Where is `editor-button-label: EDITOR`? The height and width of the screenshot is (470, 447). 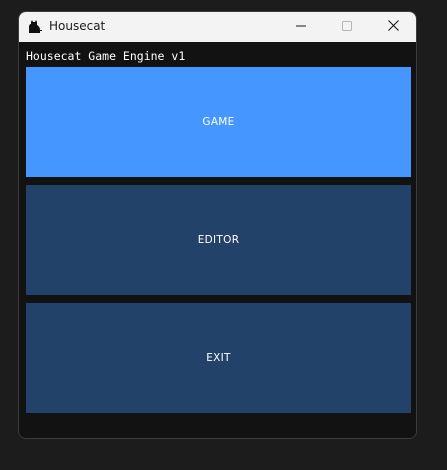 editor-button-label: EDITOR is located at coordinates (218, 240).